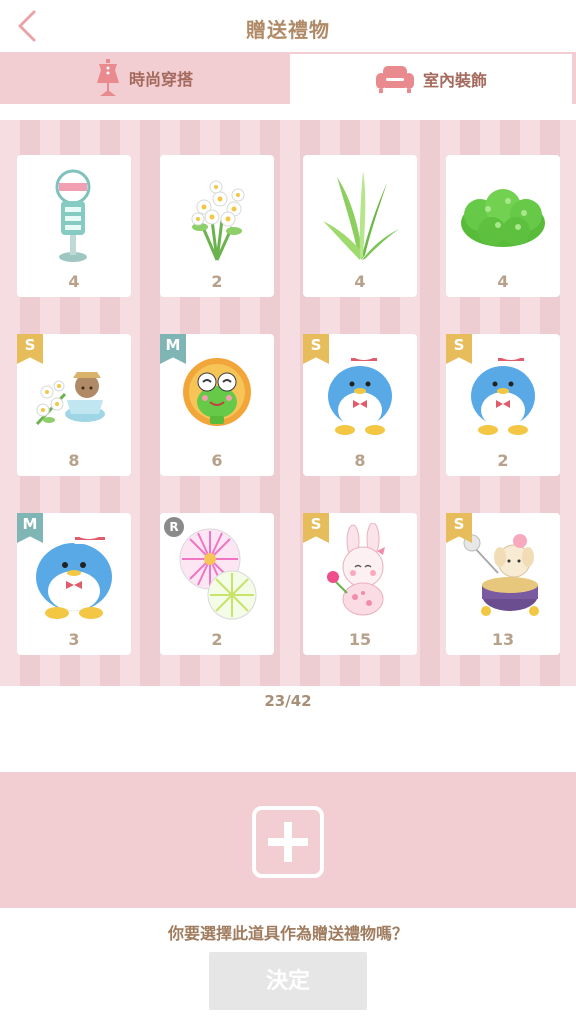  Describe the element at coordinates (503, 218) in the screenshot. I see `green-bush-icon` at that location.